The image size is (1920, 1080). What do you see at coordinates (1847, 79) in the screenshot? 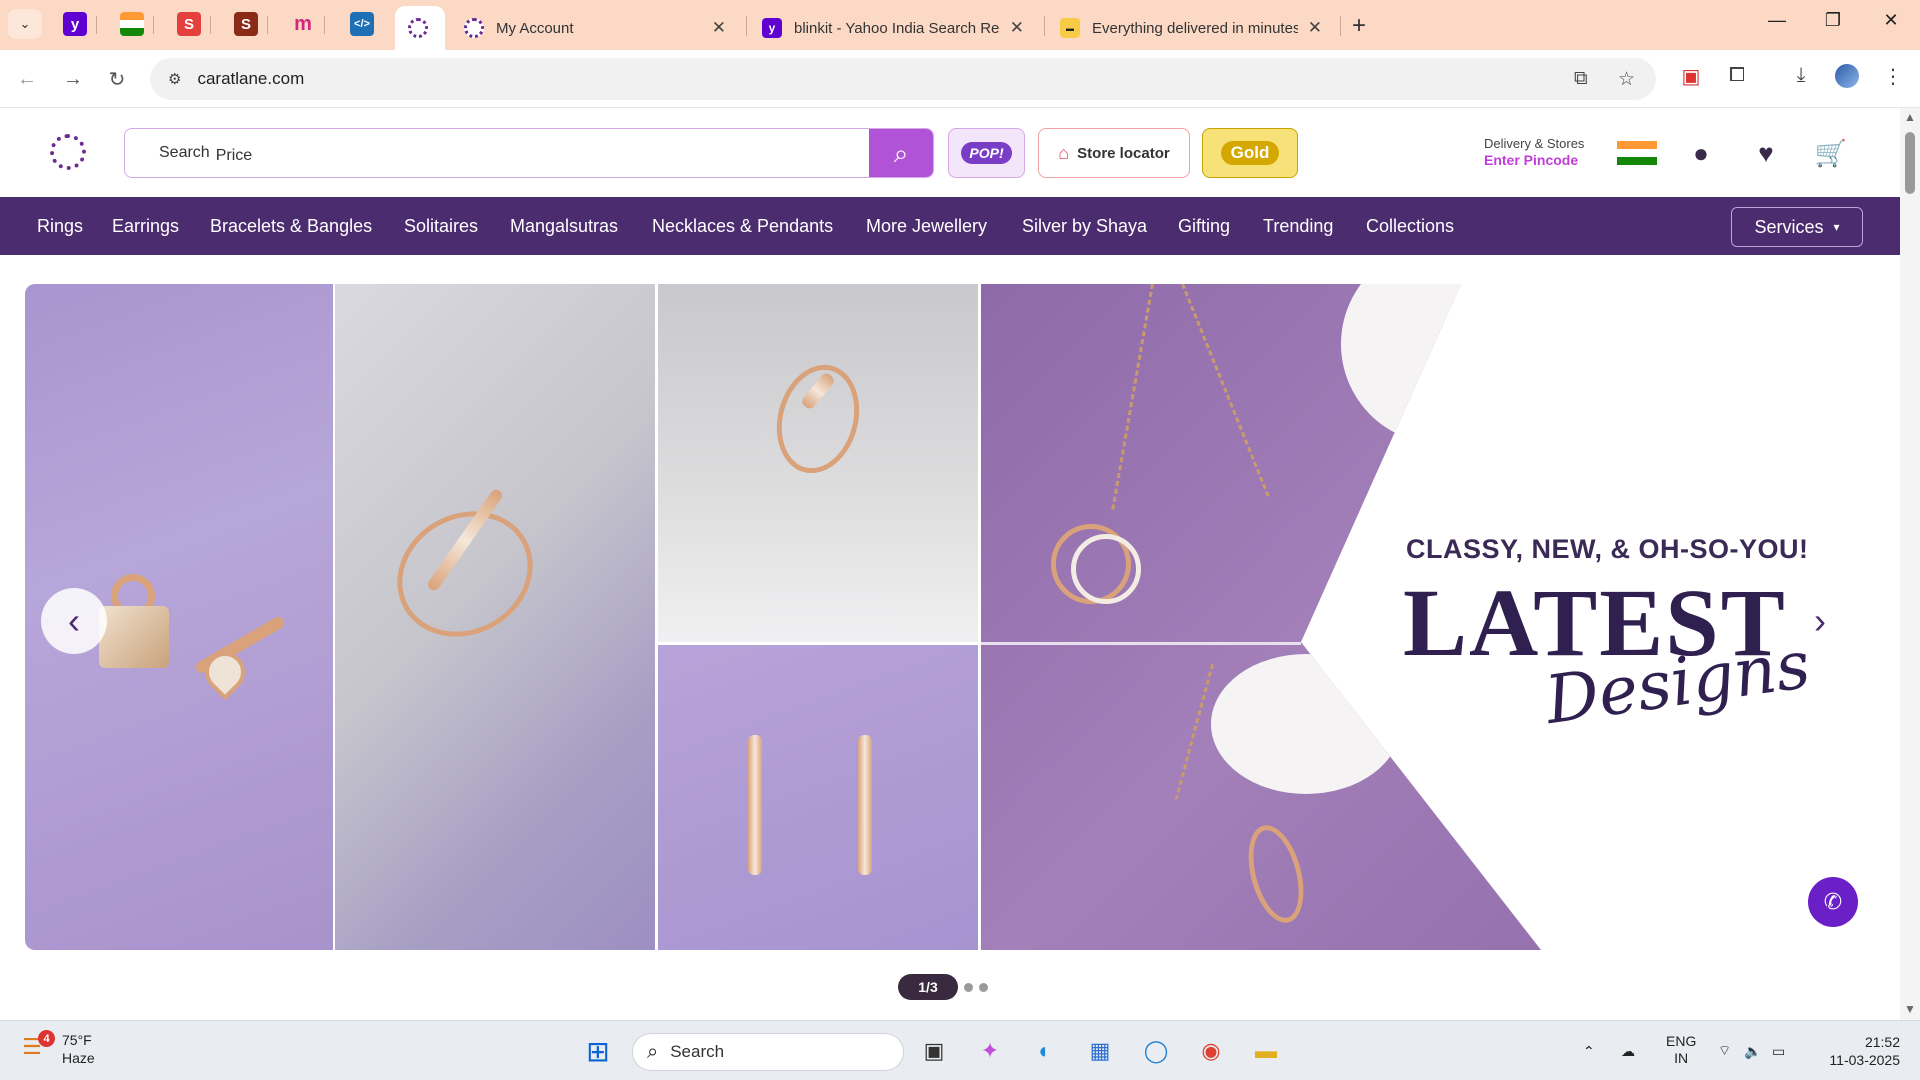
I see `profile-avatar` at bounding box center [1847, 79].